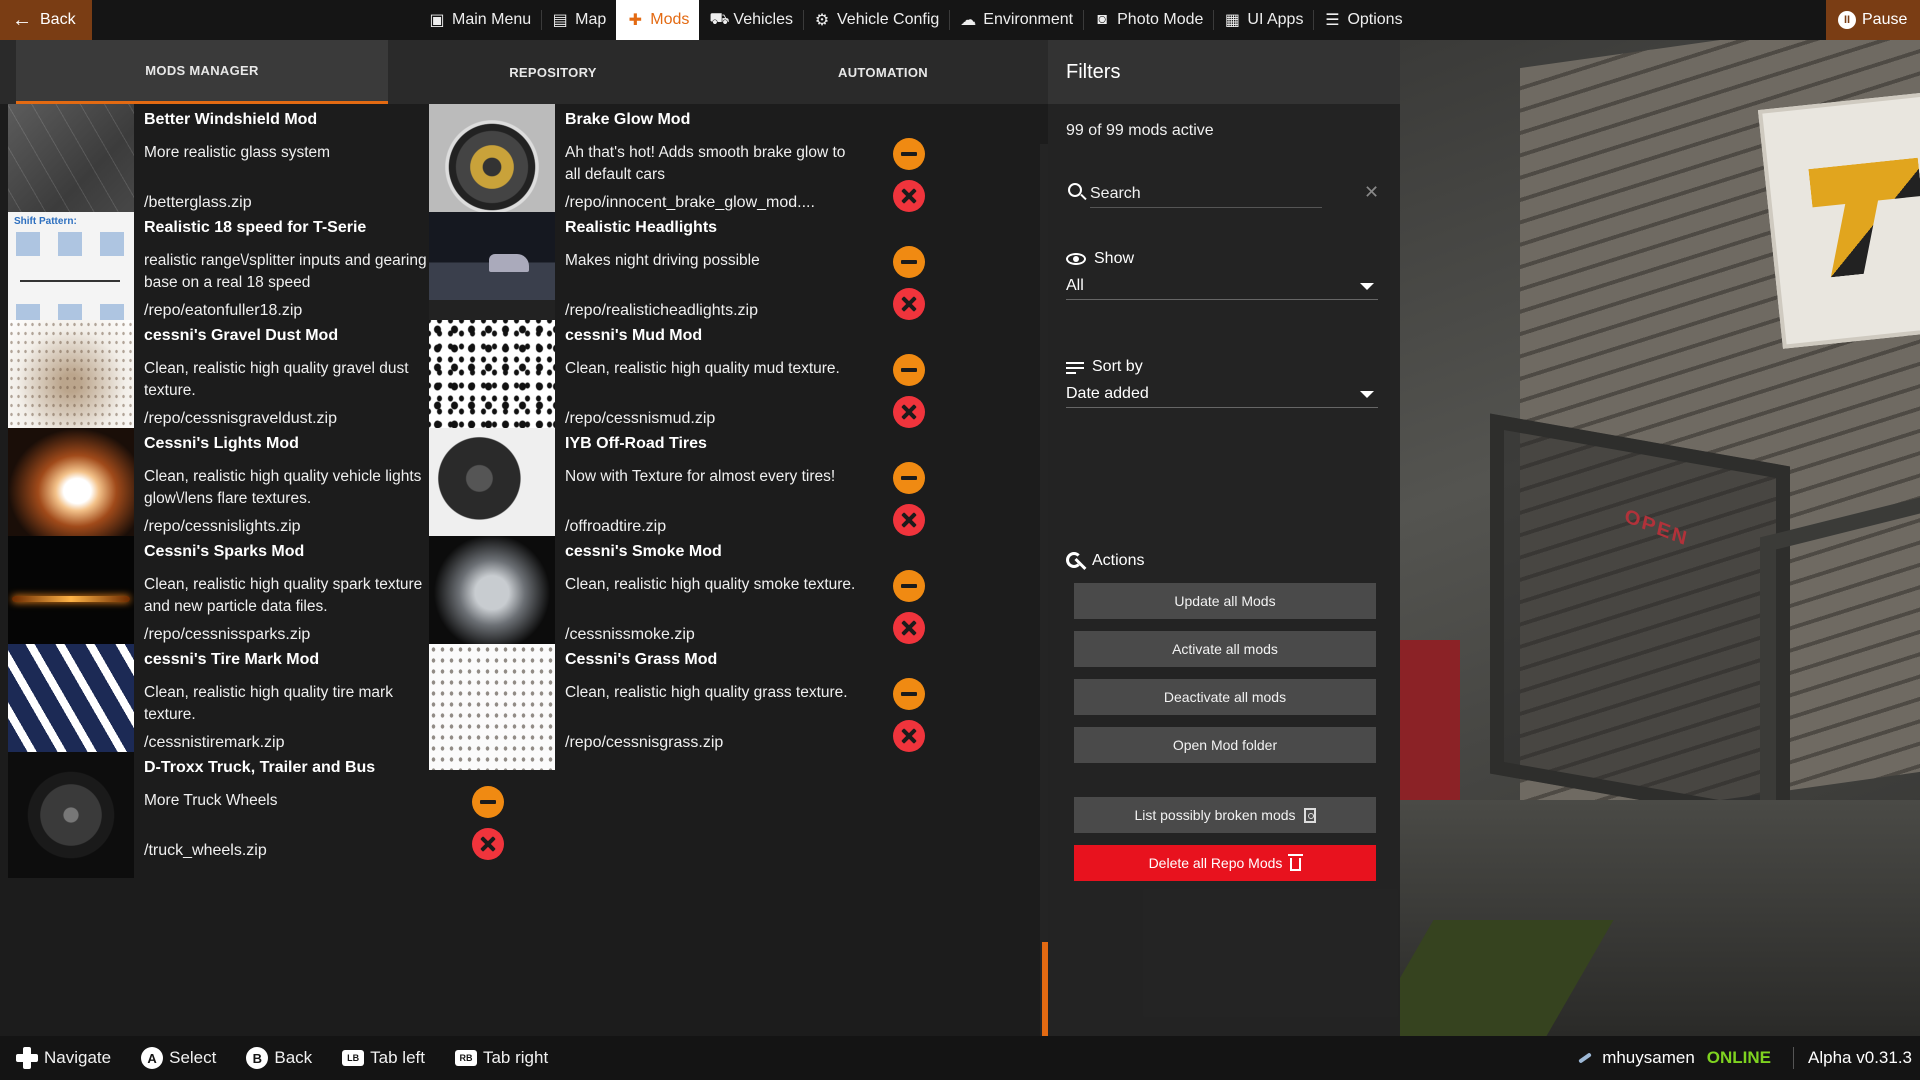  I want to click on chevron-down-icon, so click(1367, 286).